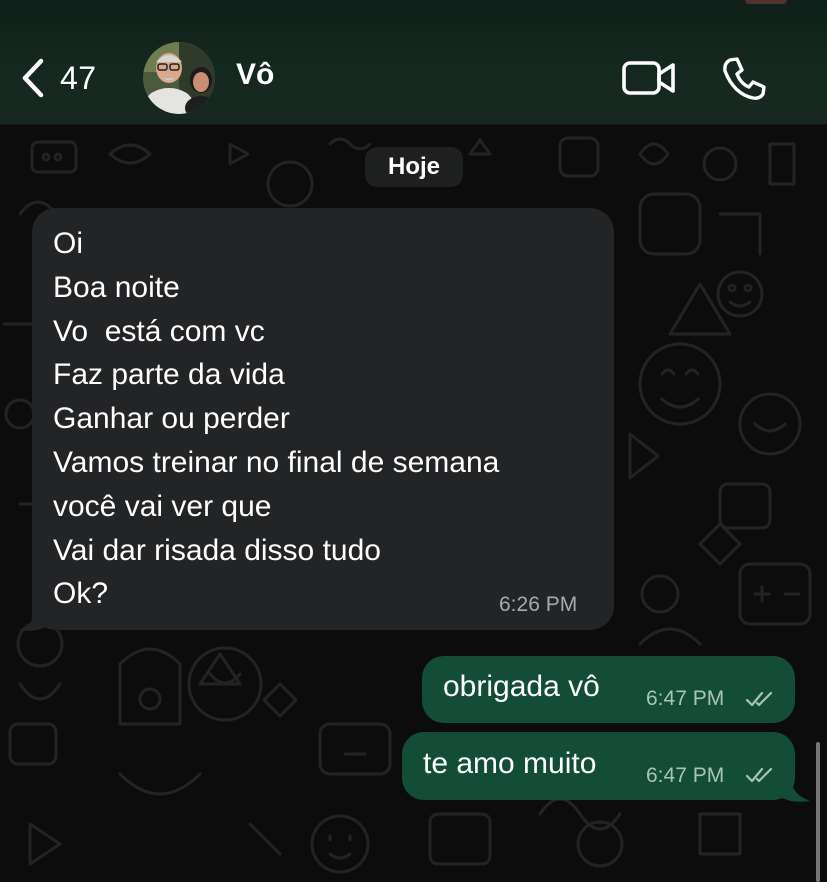 Image resolution: width=827 pixels, height=882 pixels. I want to click on message-timestamp: 6:26 PM, so click(538, 604).